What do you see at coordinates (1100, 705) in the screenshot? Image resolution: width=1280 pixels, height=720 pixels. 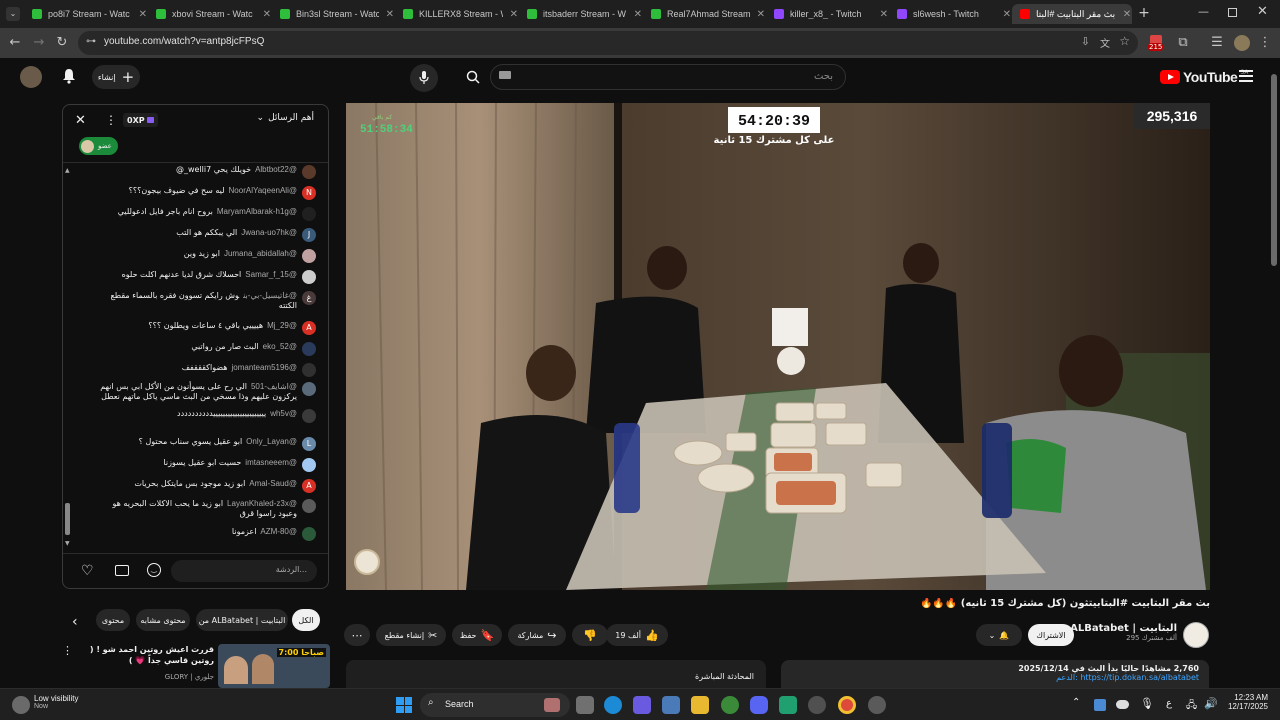 I see `tray-app-icon` at bounding box center [1100, 705].